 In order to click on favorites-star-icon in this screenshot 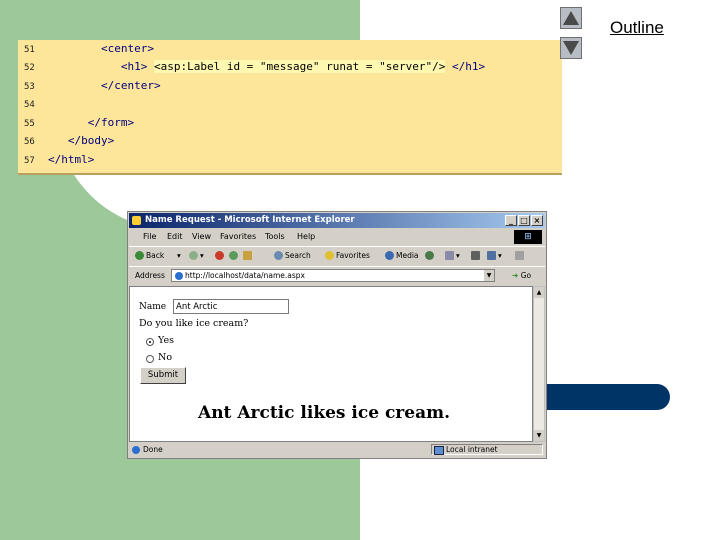, I will do `click(329, 255)`.